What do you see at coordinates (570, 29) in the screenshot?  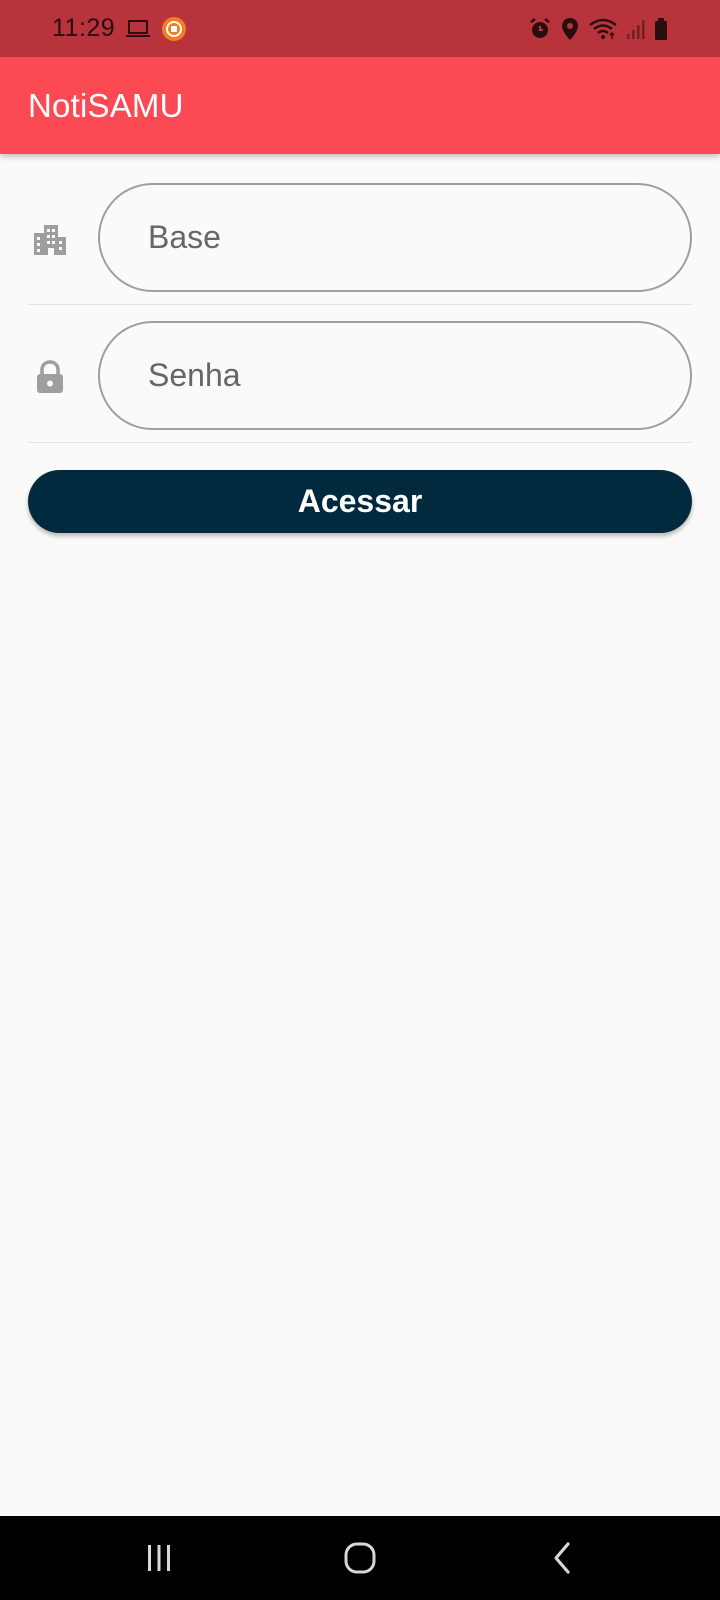 I see `location-icon` at bounding box center [570, 29].